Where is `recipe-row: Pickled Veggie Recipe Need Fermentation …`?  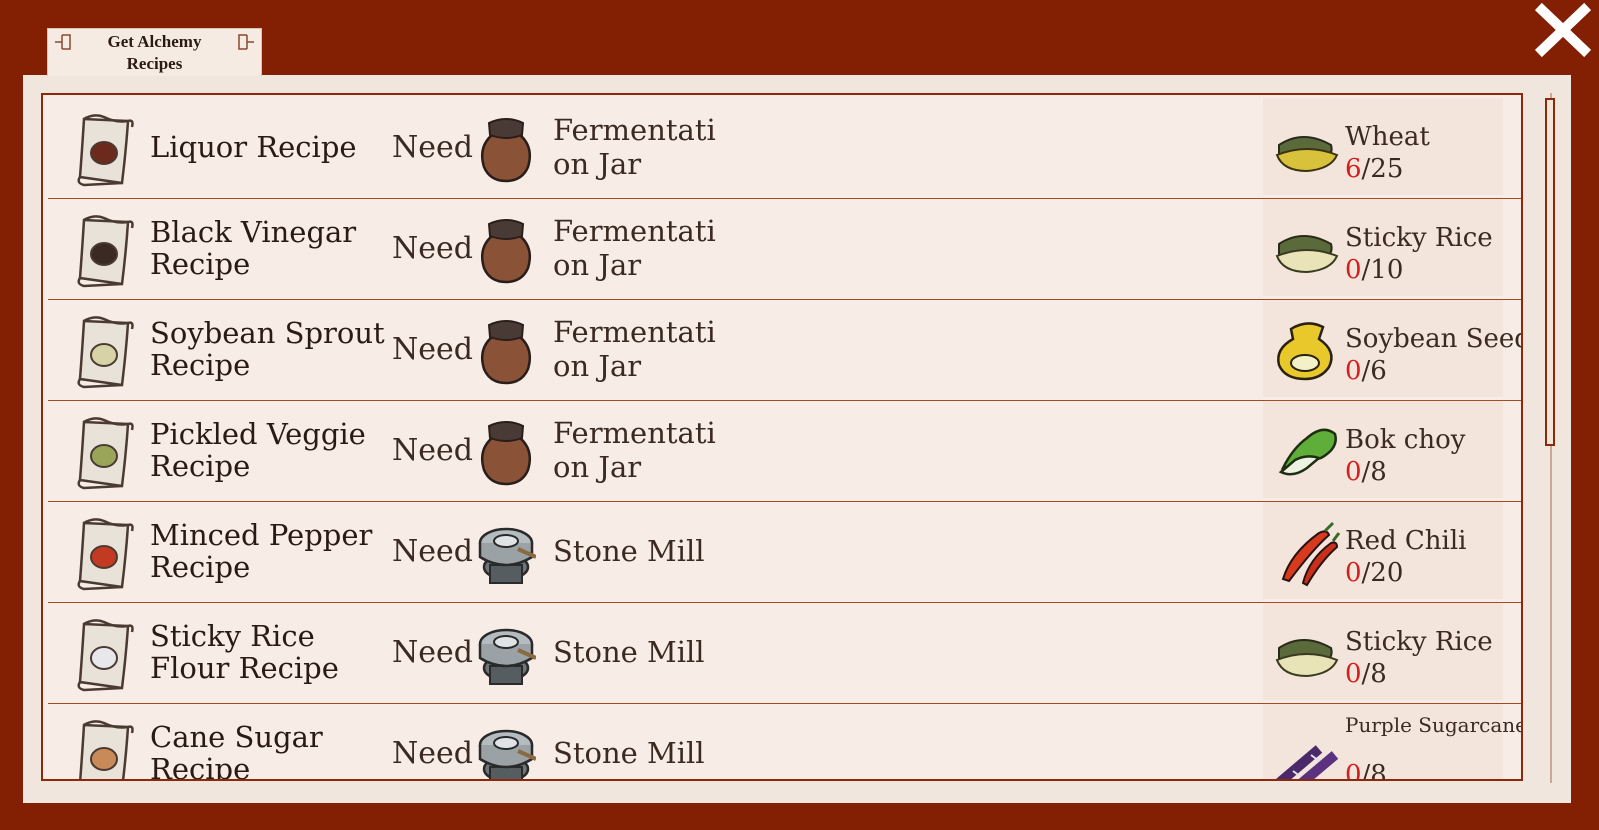 recipe-row: Pickled Veggie Recipe Need Fermentation … is located at coordinates (784, 450).